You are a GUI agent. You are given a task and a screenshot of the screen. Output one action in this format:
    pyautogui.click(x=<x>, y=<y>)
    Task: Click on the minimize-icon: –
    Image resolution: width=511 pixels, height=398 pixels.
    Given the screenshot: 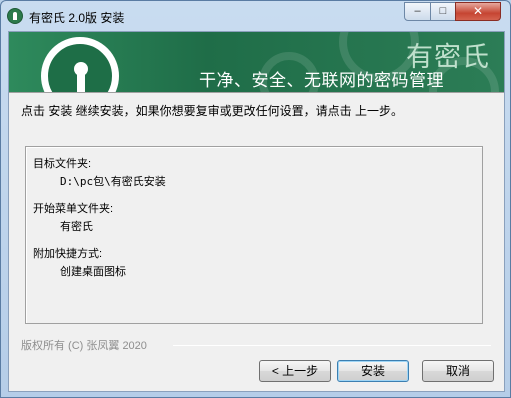 What is the action you would take?
    pyautogui.click(x=417, y=11)
    